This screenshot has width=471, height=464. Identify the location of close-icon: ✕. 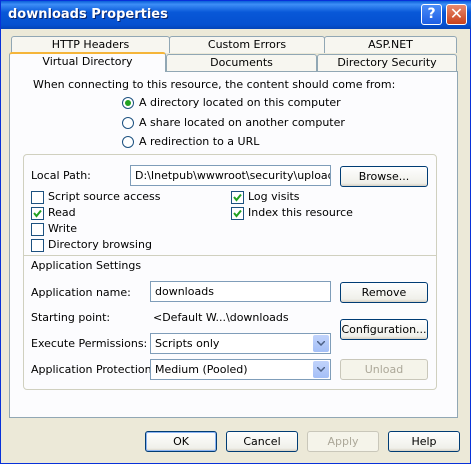
(456, 13).